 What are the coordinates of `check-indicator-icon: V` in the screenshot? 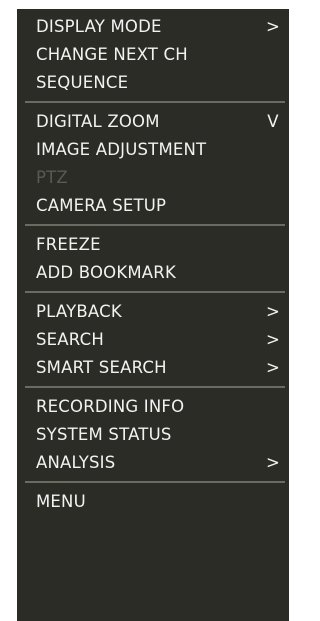 It's located at (273, 121).